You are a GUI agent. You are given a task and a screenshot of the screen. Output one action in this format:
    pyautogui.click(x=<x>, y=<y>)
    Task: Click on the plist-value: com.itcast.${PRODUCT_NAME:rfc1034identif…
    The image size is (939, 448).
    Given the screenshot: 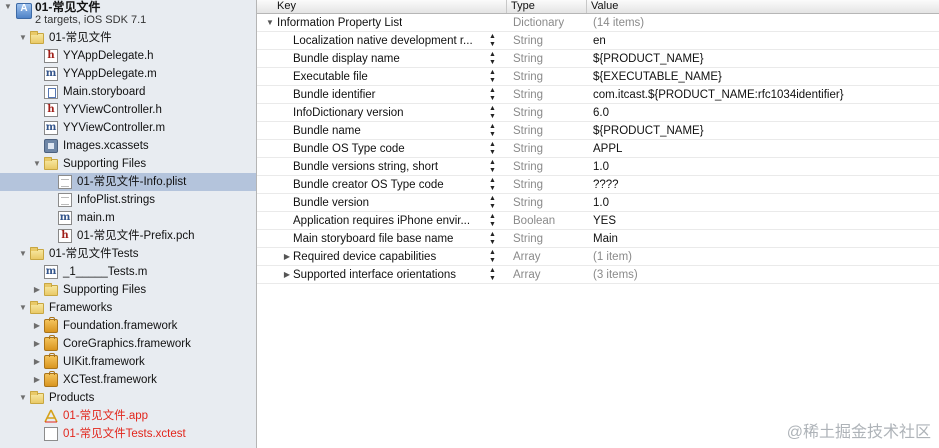 What is the action you would take?
    pyautogui.click(x=718, y=95)
    